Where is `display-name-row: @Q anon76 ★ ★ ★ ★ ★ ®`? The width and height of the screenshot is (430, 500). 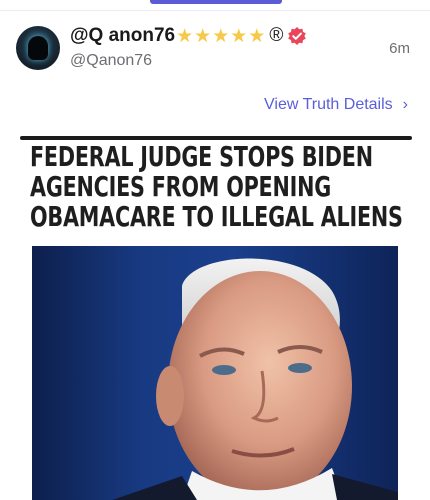
display-name-row: @Q anon76 ★ ★ ★ ★ ★ ® is located at coordinates (188, 36).